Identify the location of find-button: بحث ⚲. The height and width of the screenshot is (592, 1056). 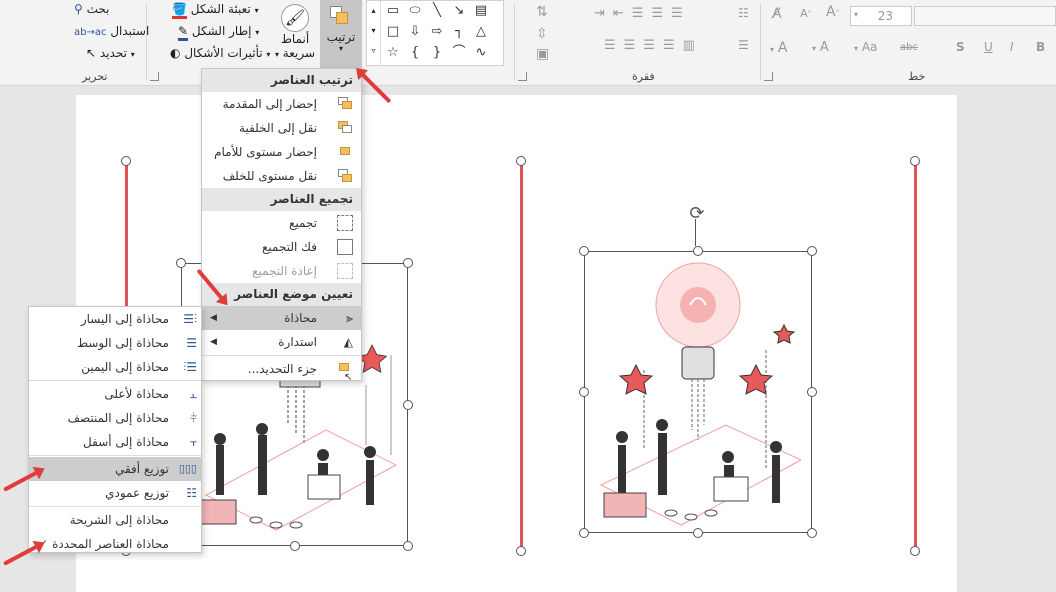
(92, 9).